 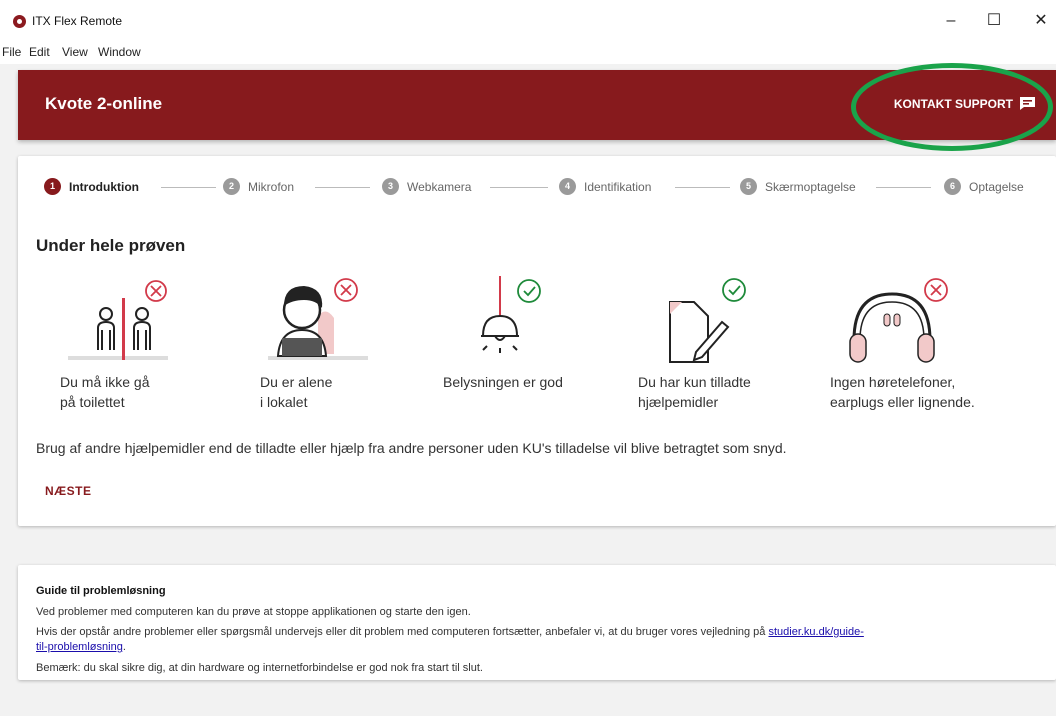 What do you see at coordinates (120, 392) in the screenshot?
I see `rule-caption: Du må ikke gå på toilettet` at bounding box center [120, 392].